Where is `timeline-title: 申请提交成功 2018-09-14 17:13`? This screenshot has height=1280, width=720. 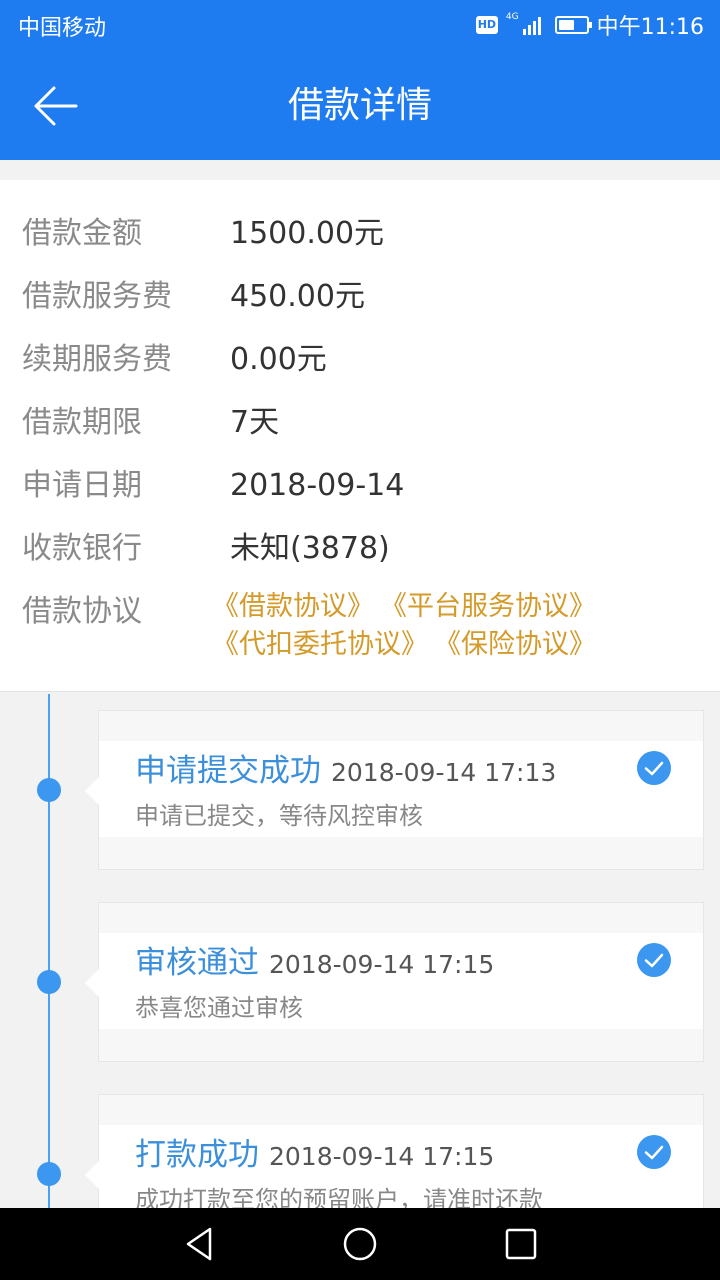 timeline-title: 申请提交成功 2018-09-14 17:13 is located at coordinates (346, 771).